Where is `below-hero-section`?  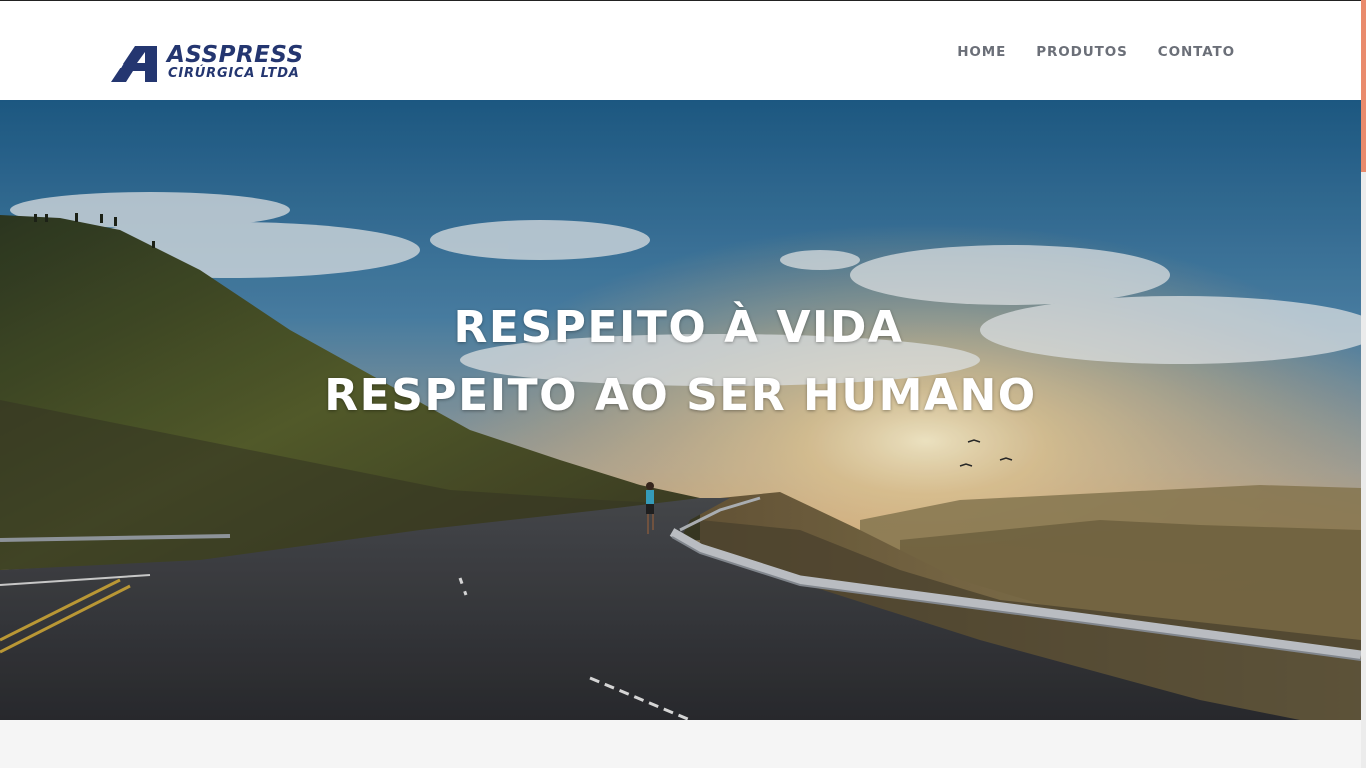 below-hero-section is located at coordinates (680, 744).